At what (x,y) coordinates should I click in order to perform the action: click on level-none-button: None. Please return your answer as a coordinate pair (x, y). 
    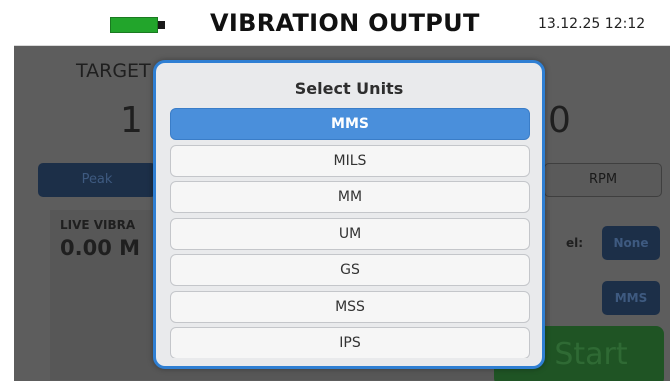
    Looking at the image, I should click on (631, 243).